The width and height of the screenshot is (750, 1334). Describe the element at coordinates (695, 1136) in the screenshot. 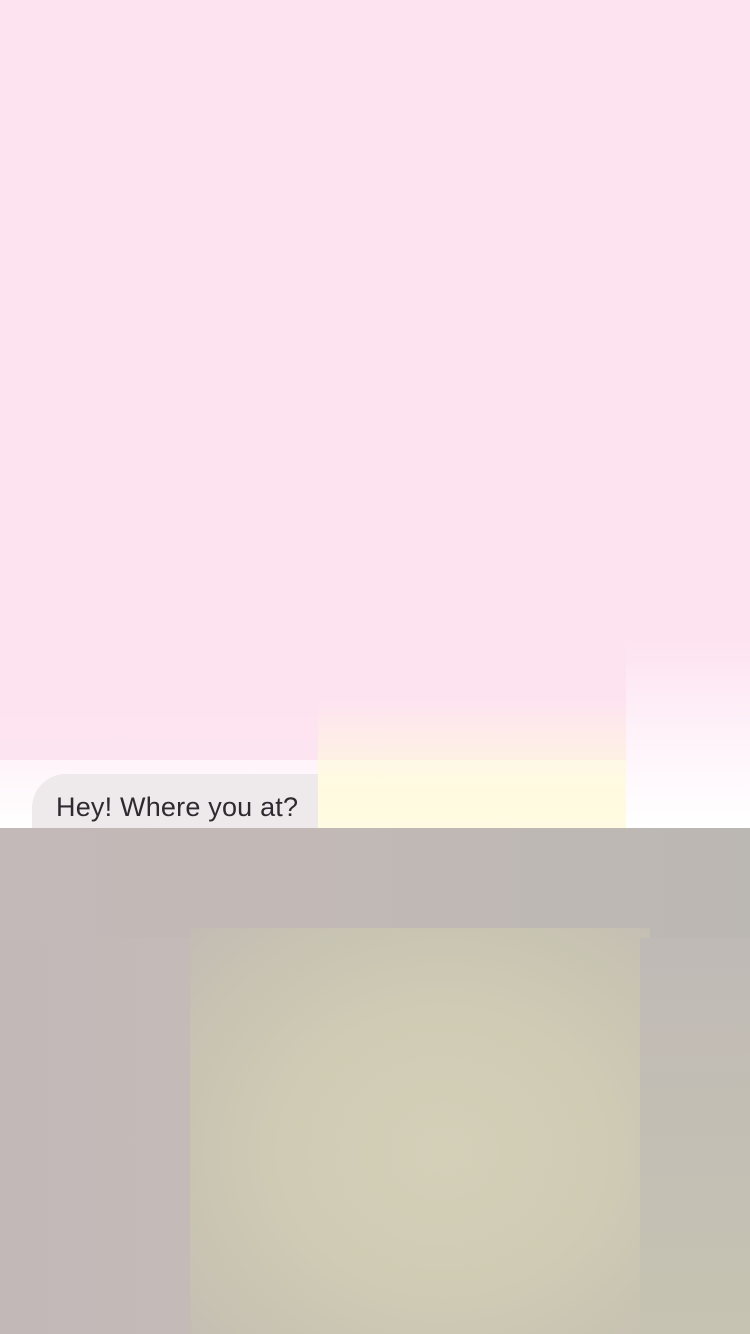

I see `overlay-right-band` at that location.